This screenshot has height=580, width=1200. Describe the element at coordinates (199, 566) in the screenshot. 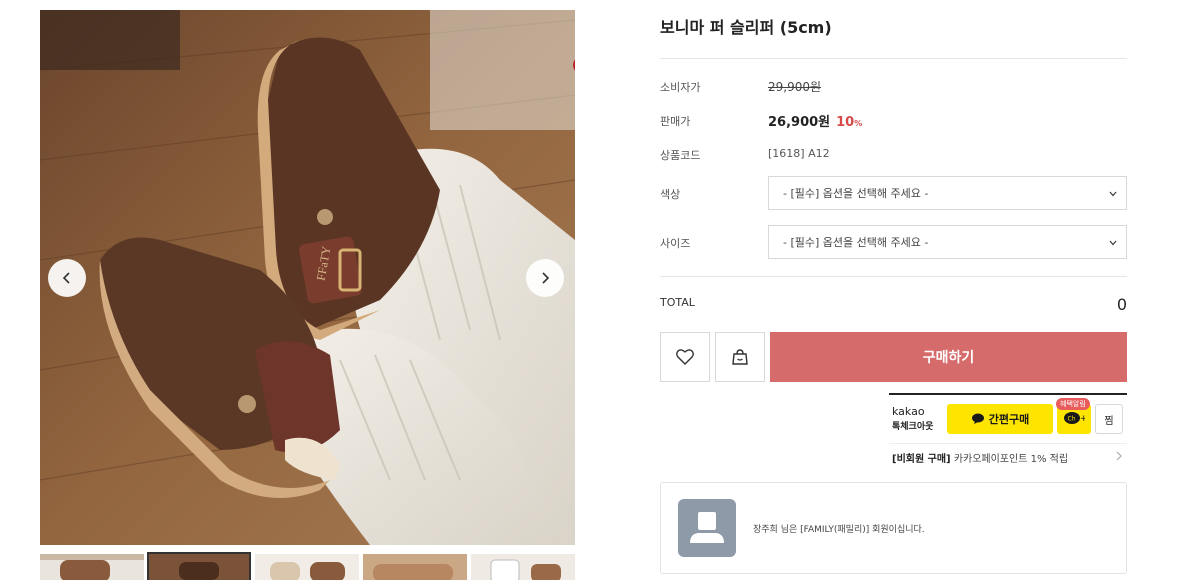

I see `thumbnail-active` at that location.